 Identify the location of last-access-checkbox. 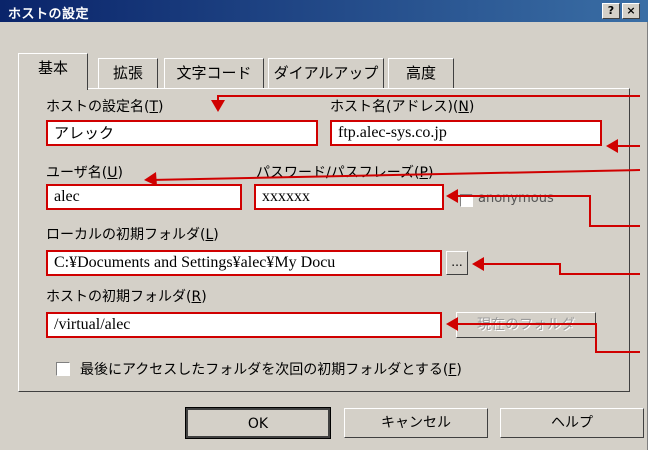
(63, 369).